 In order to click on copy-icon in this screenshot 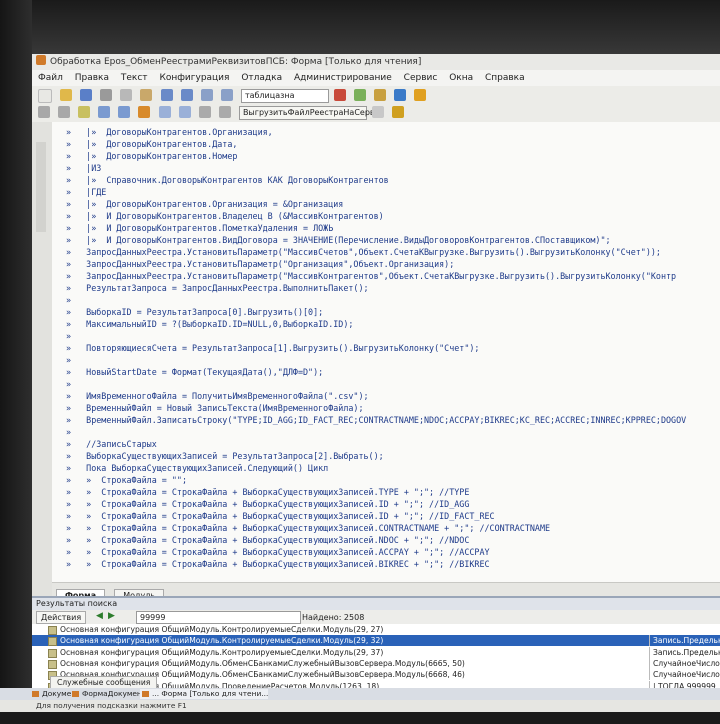, I will do `click(126, 95)`.